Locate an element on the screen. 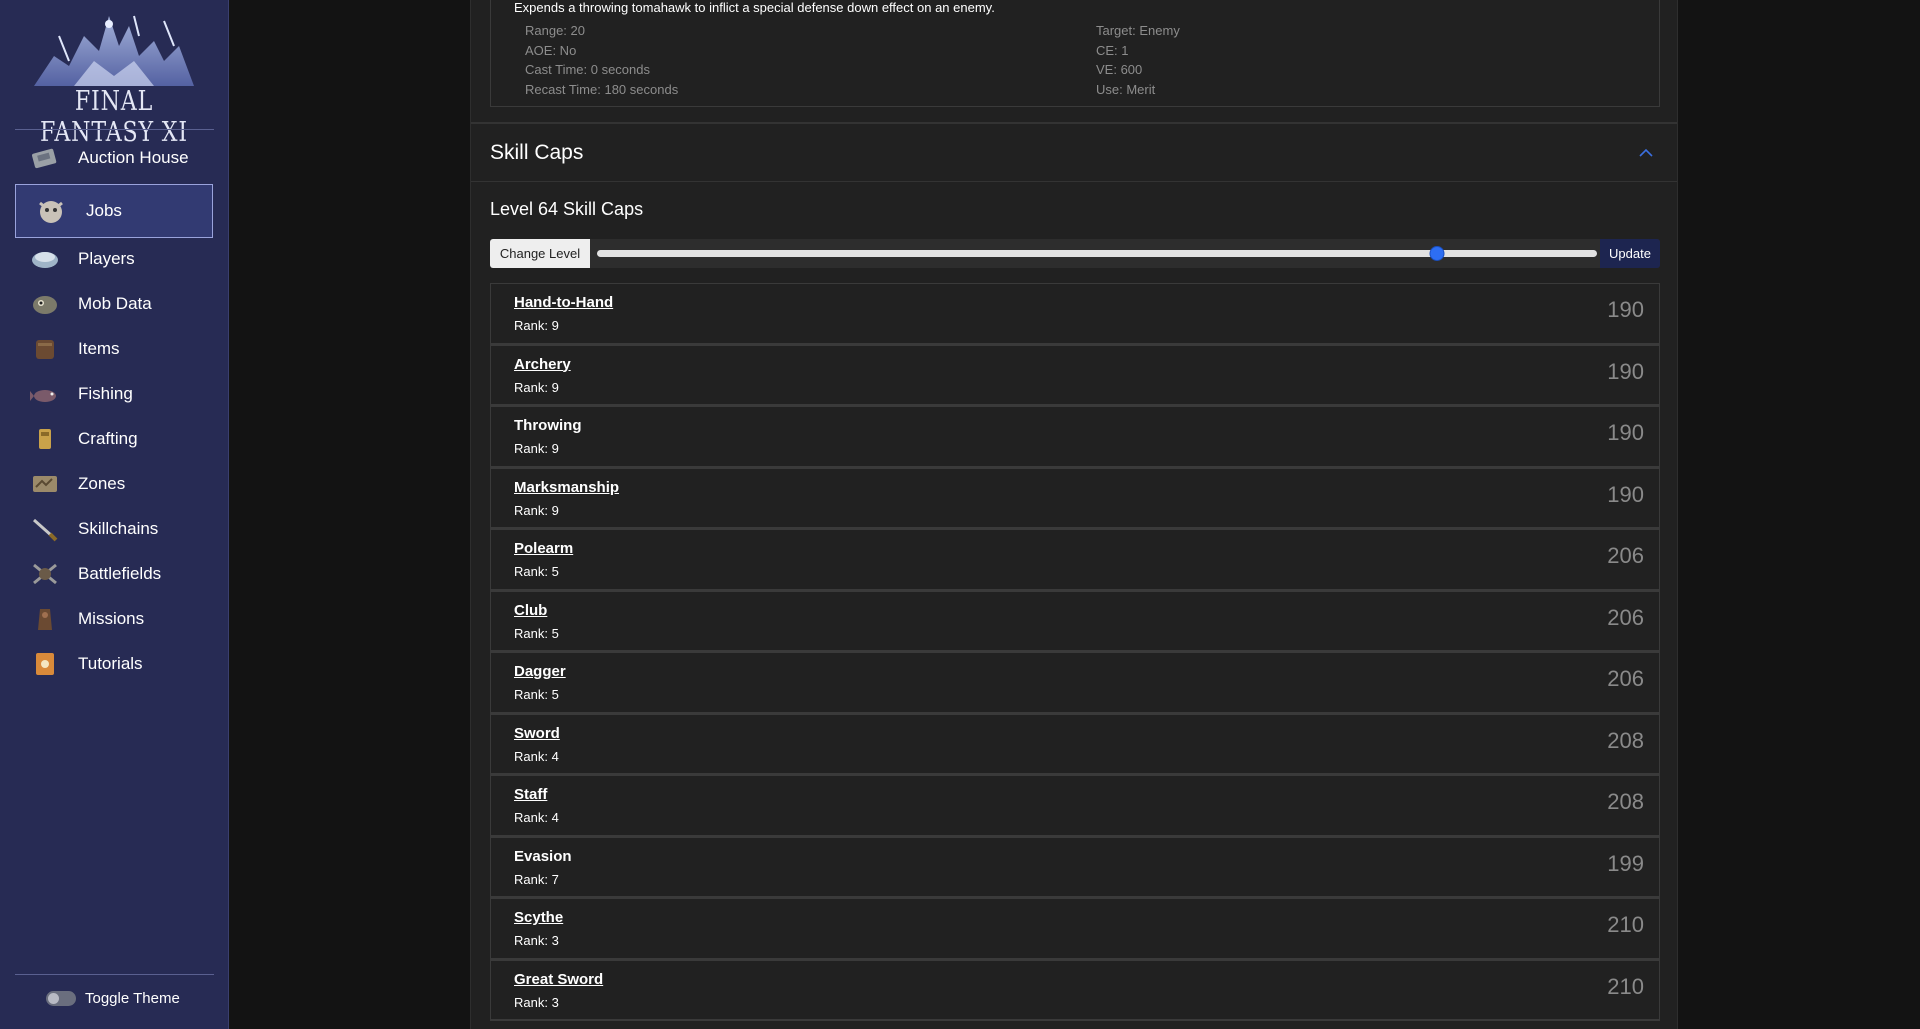  ability-ce: CE: 1 is located at coordinates (1112, 50).